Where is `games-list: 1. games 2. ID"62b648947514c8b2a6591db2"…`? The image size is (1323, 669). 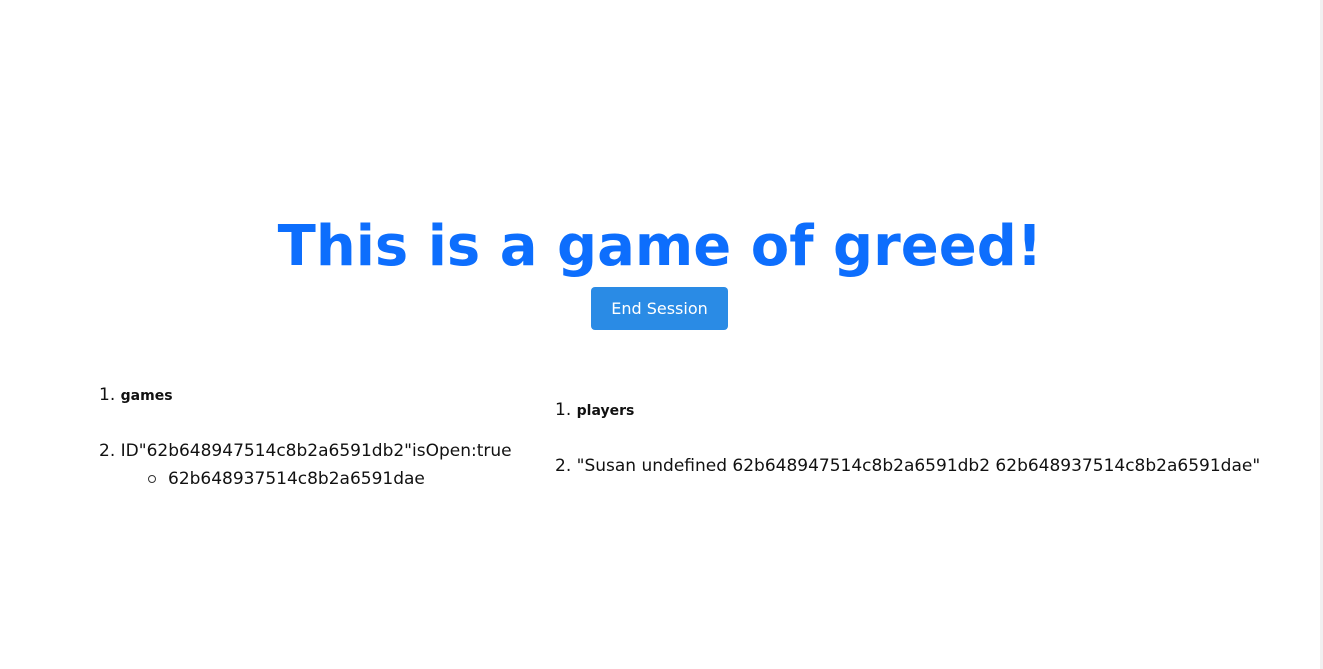 games-list: 1. games 2. ID"62b648947514c8b2a6591db2"… is located at coordinates (319, 437).